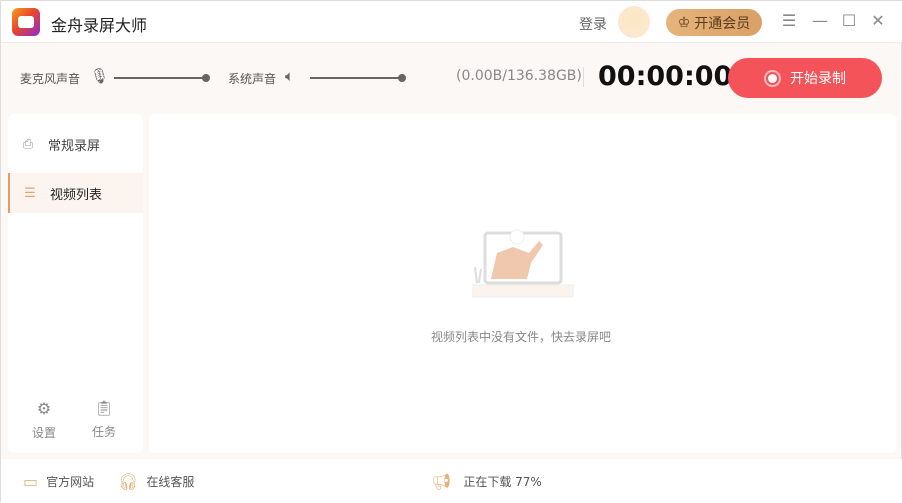 This screenshot has height=503, width=902. What do you see at coordinates (772, 78) in the screenshot?
I see `record-icon` at bounding box center [772, 78].